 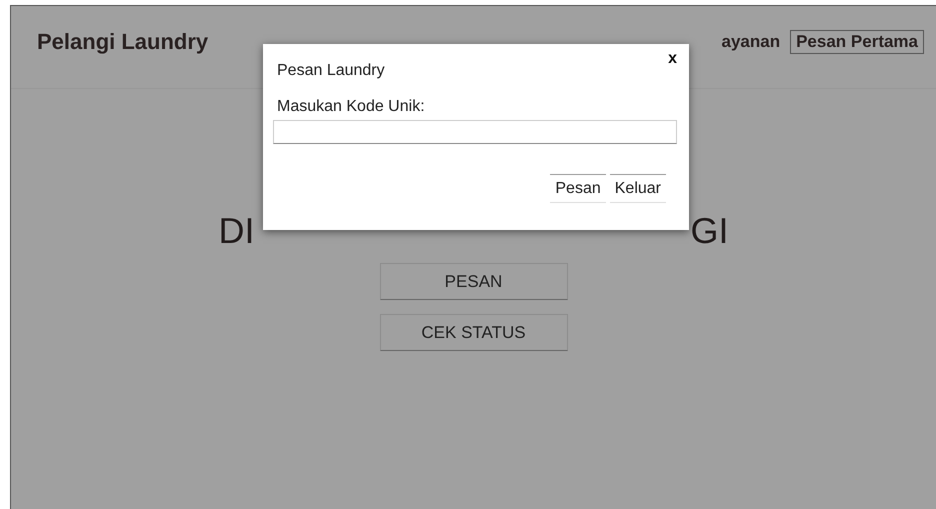 I want to click on menu-button: PESAN, so click(x=474, y=281).